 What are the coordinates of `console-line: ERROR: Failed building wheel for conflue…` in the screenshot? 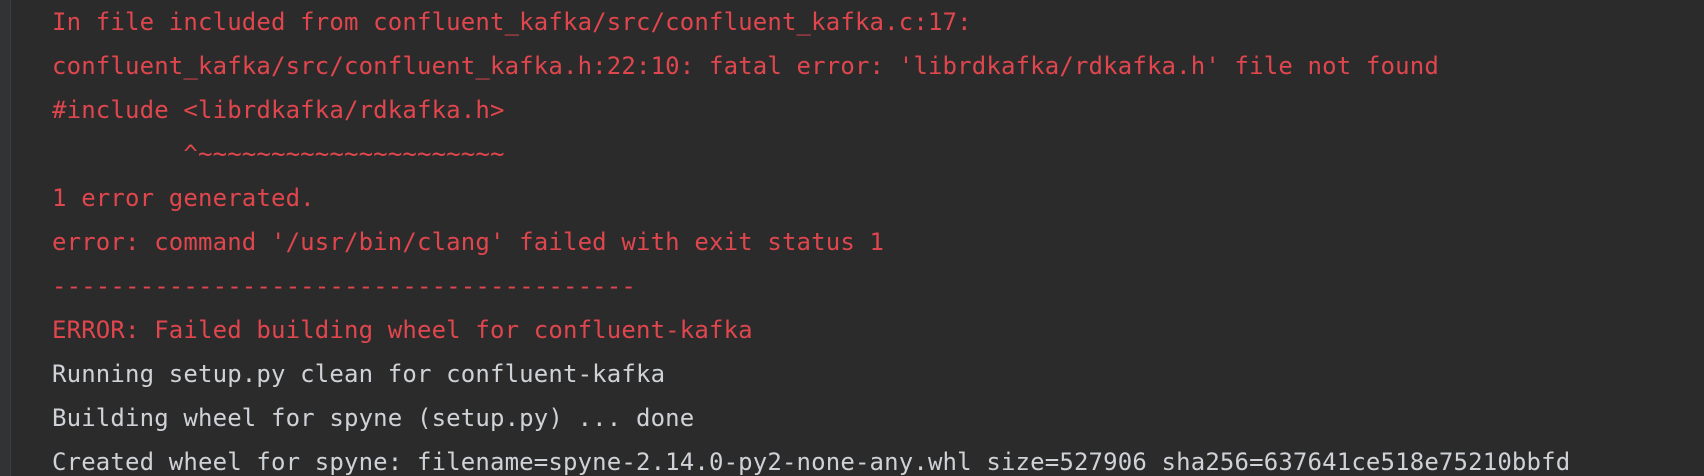 It's located at (402, 330).